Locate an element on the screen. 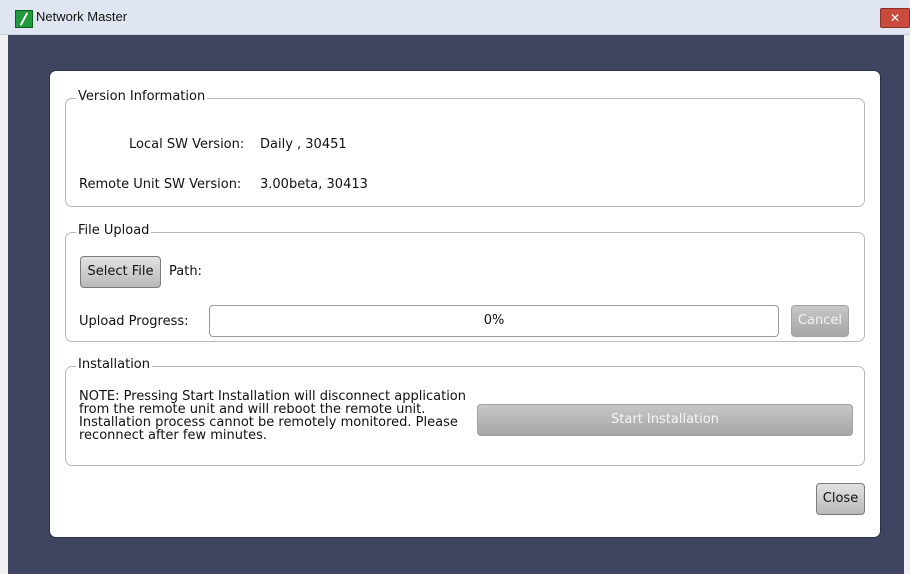 The height and width of the screenshot is (574, 910). close-button: Close is located at coordinates (840, 499).